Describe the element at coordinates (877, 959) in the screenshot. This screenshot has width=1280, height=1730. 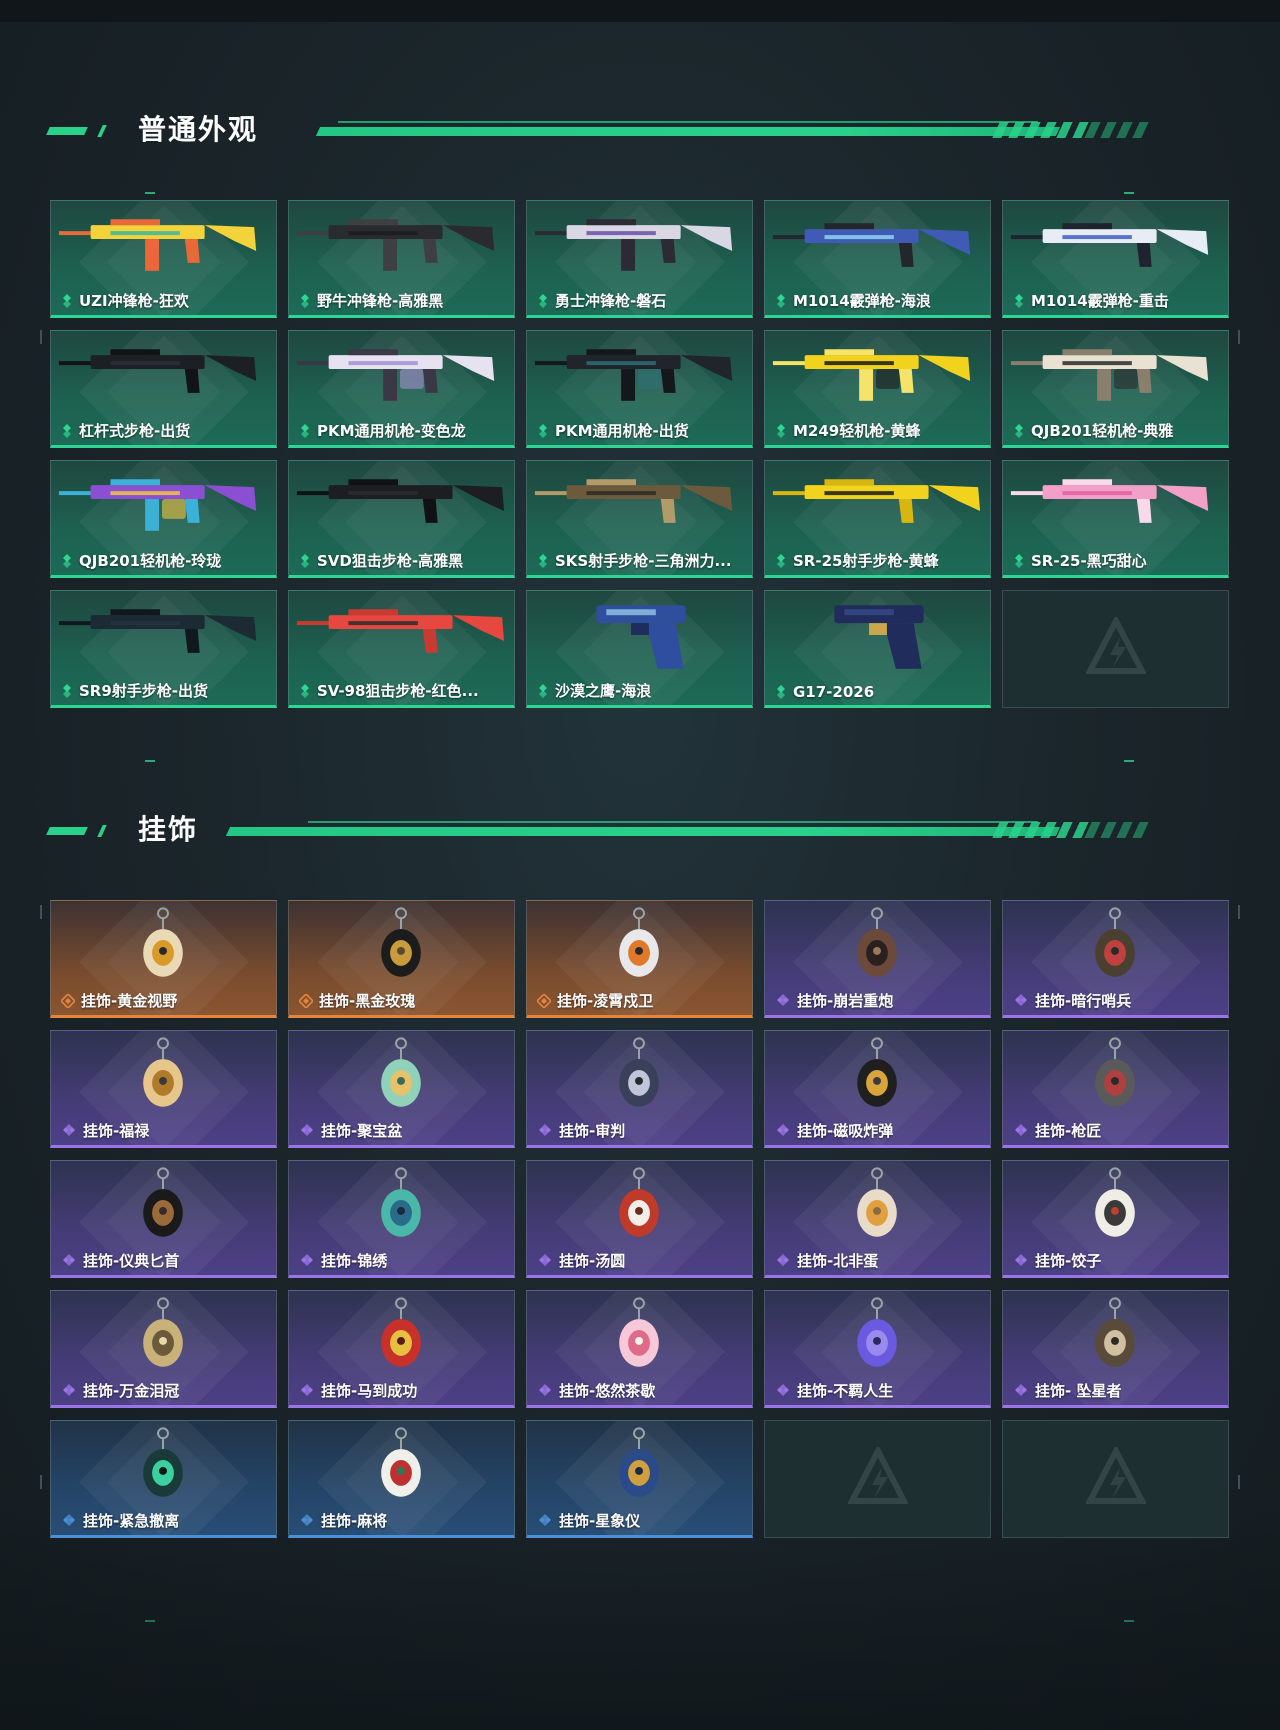
I see `charm-card: 挂饰-崩岩重炮` at that location.